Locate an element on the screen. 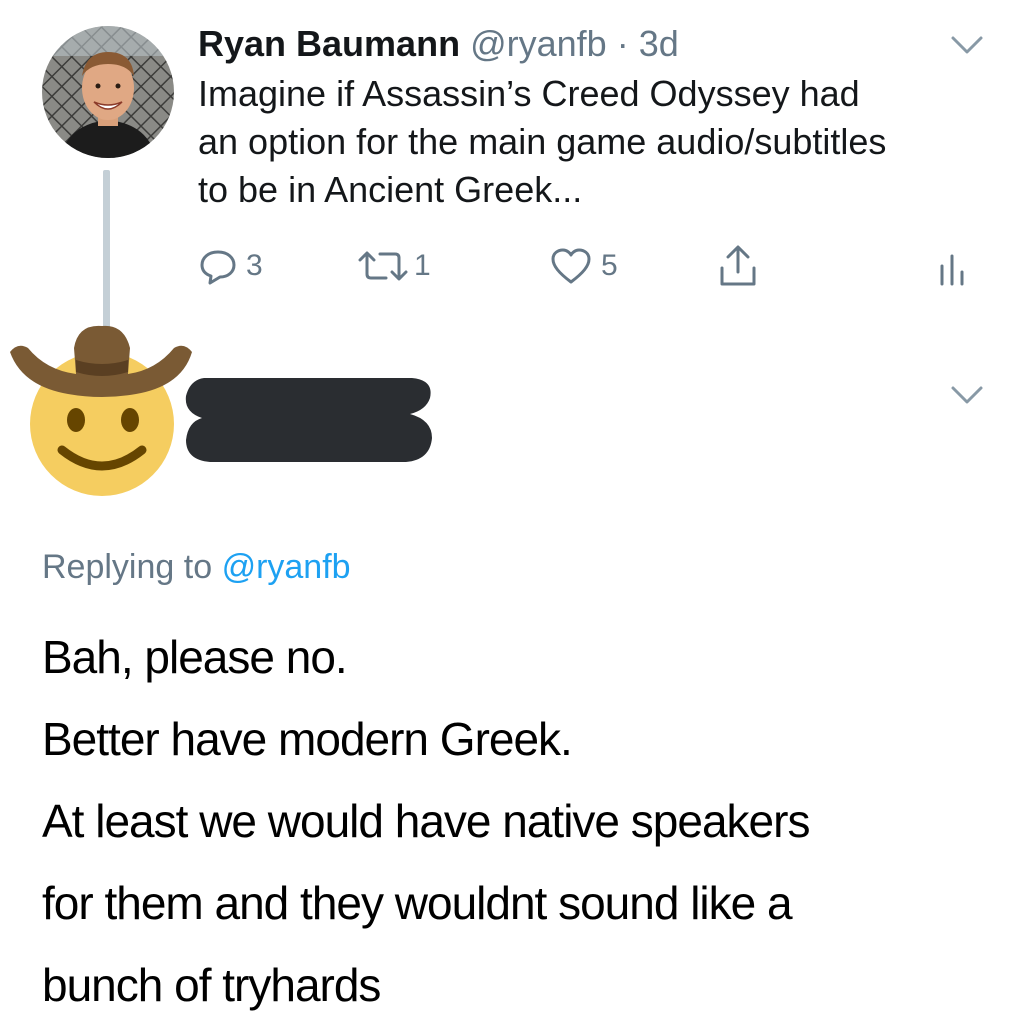 The height and width of the screenshot is (1019, 1024). tweet-timestamp: 3d is located at coordinates (659, 43).